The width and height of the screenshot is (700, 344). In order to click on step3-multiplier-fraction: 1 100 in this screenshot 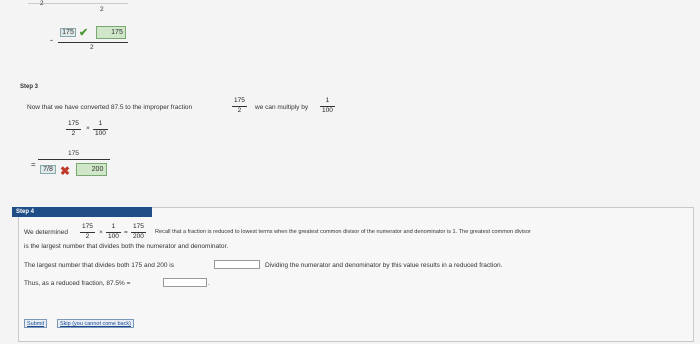, I will do `click(327, 105)`.